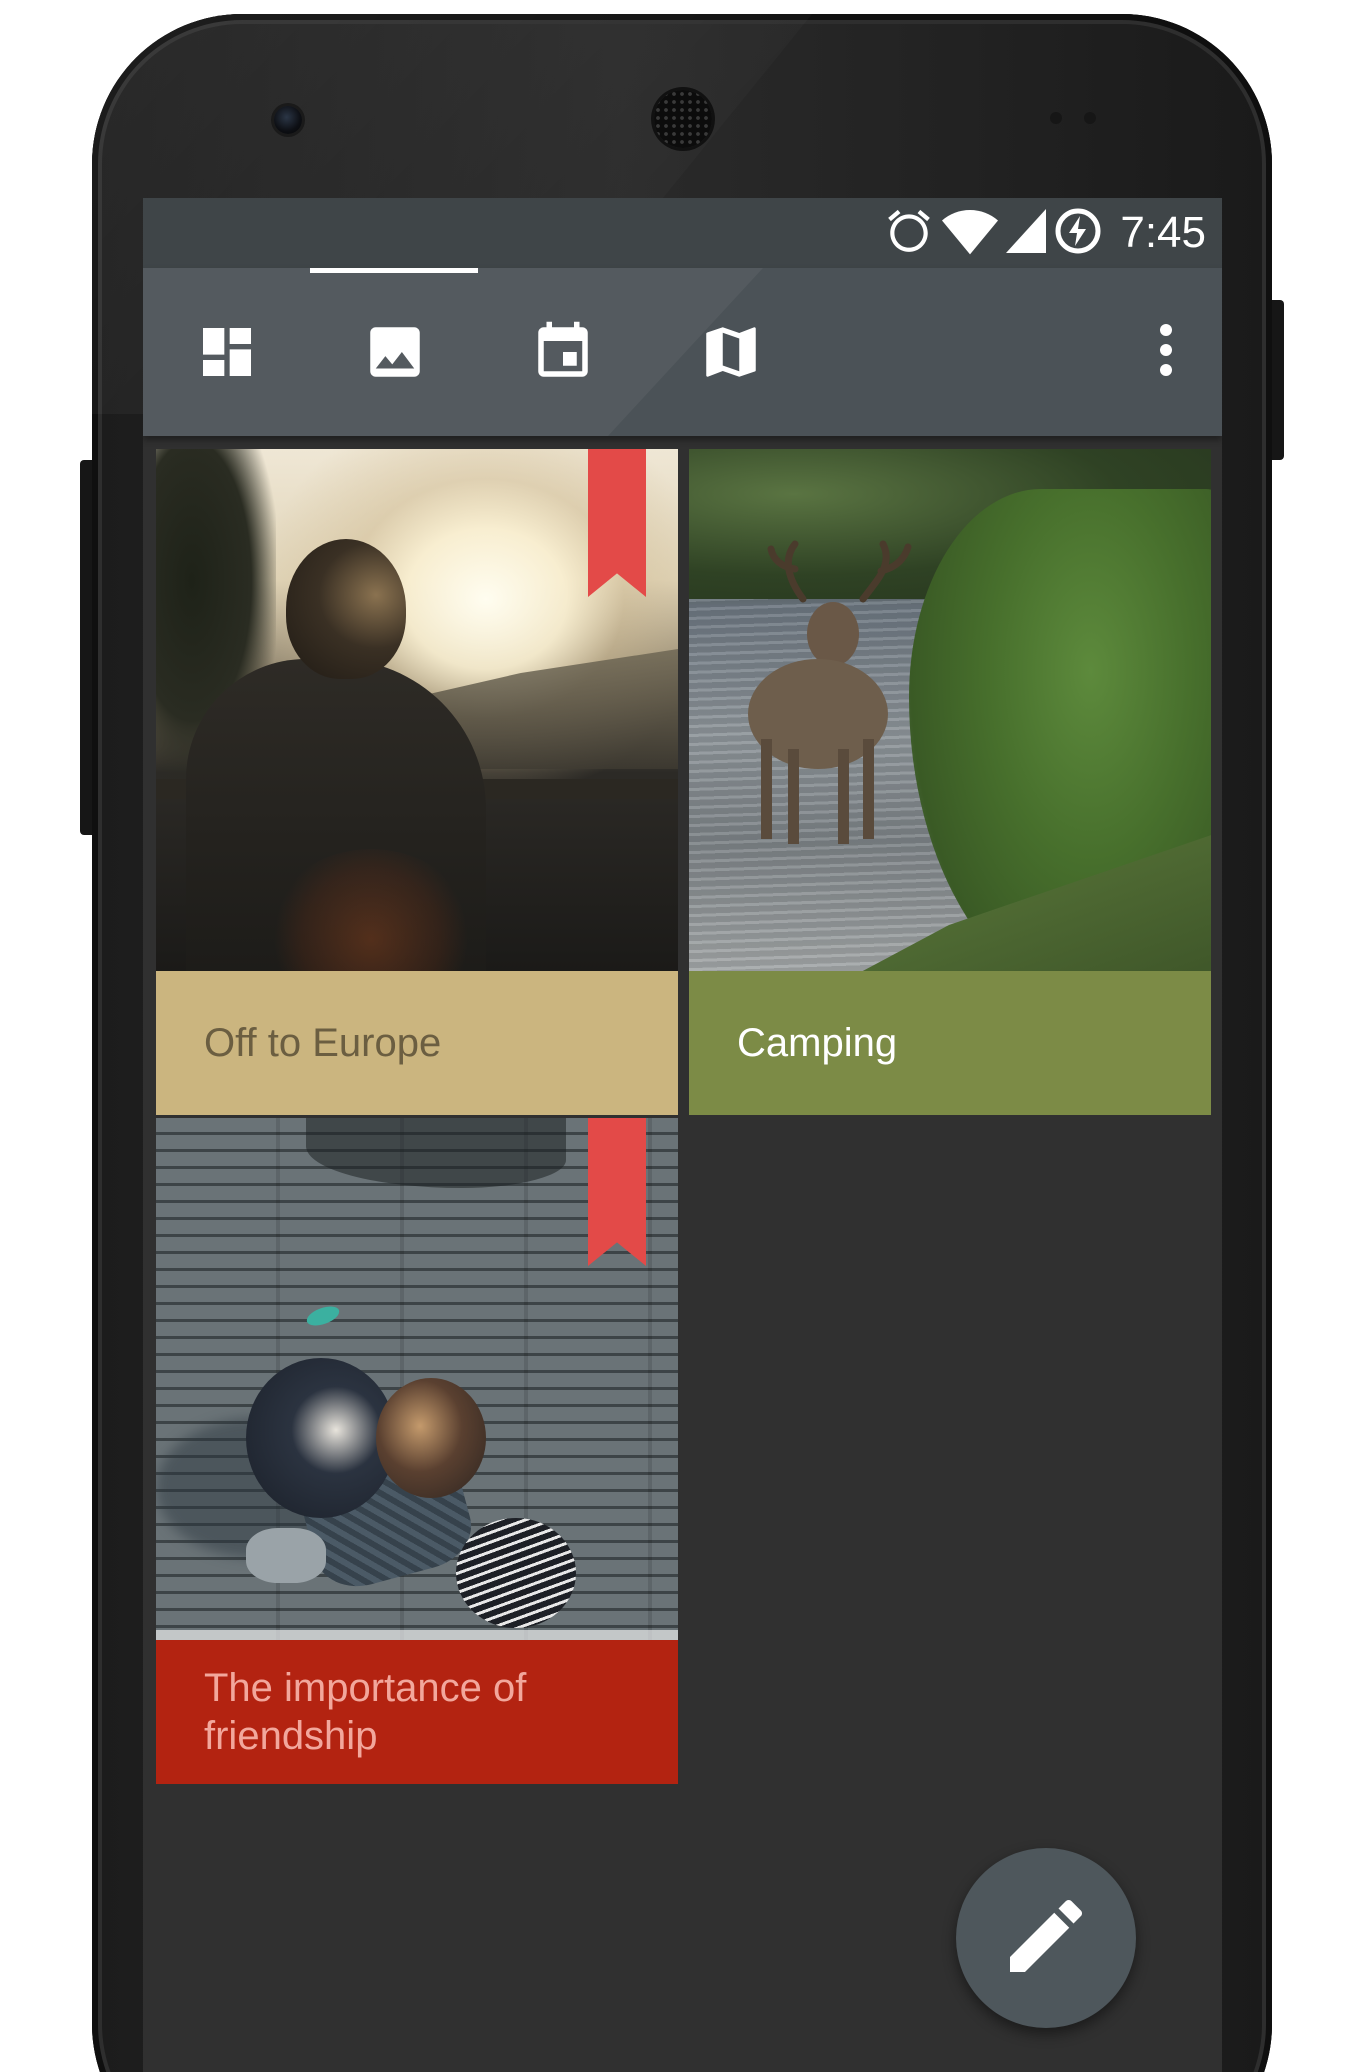 Image resolution: width=1348 pixels, height=2072 pixels. I want to click on app-bar, so click(682, 352).